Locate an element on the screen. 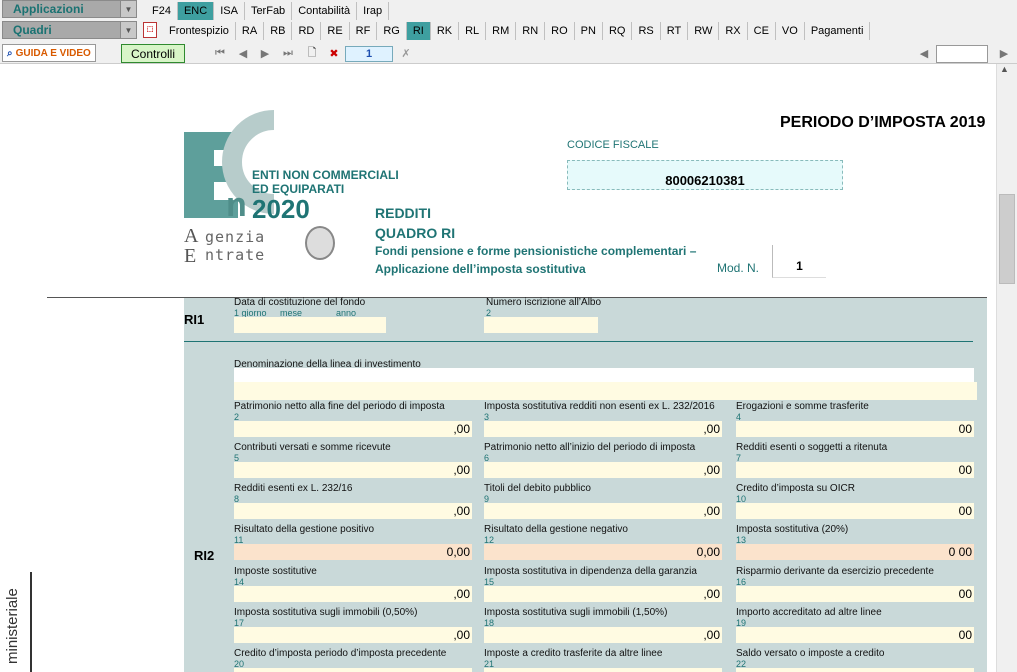  quadro-tab-rs: RS is located at coordinates (646, 31).